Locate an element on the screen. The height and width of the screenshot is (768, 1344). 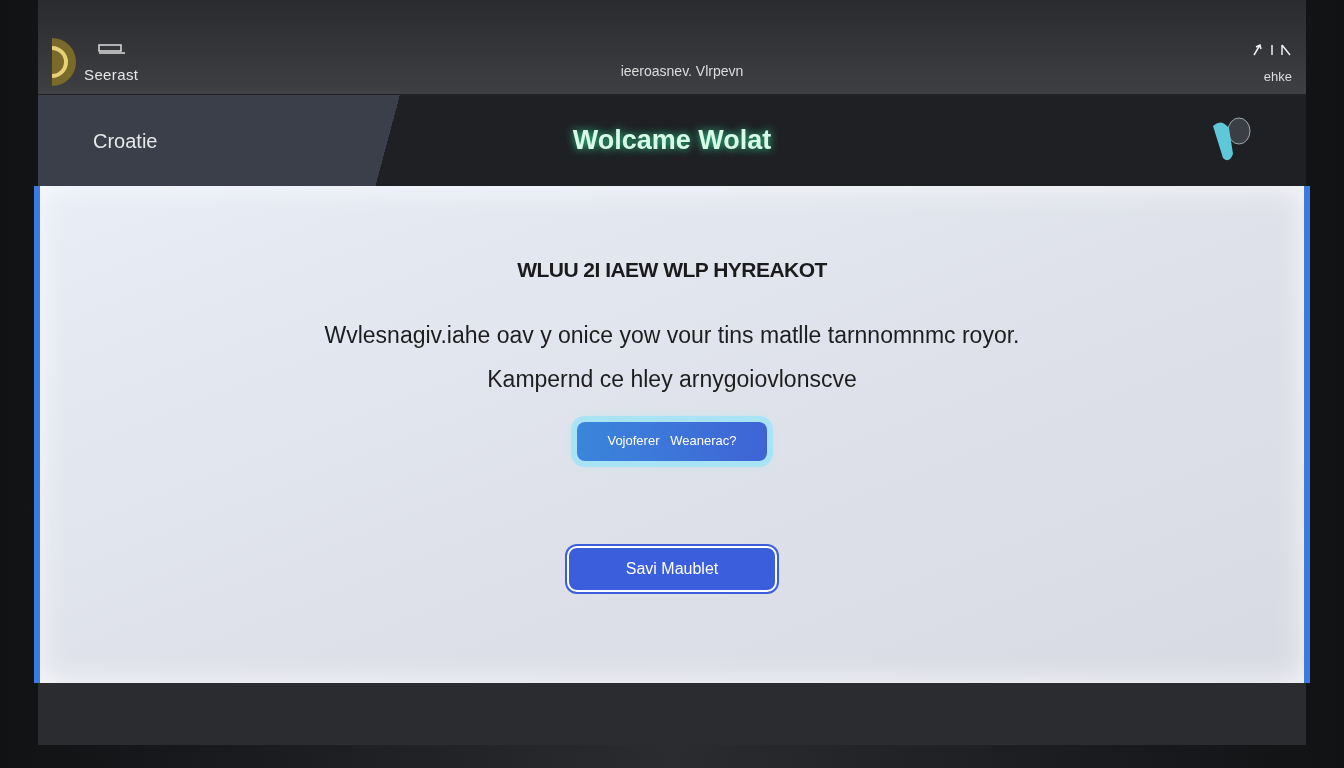
save-button: Savi Maublet is located at coordinates (672, 568).